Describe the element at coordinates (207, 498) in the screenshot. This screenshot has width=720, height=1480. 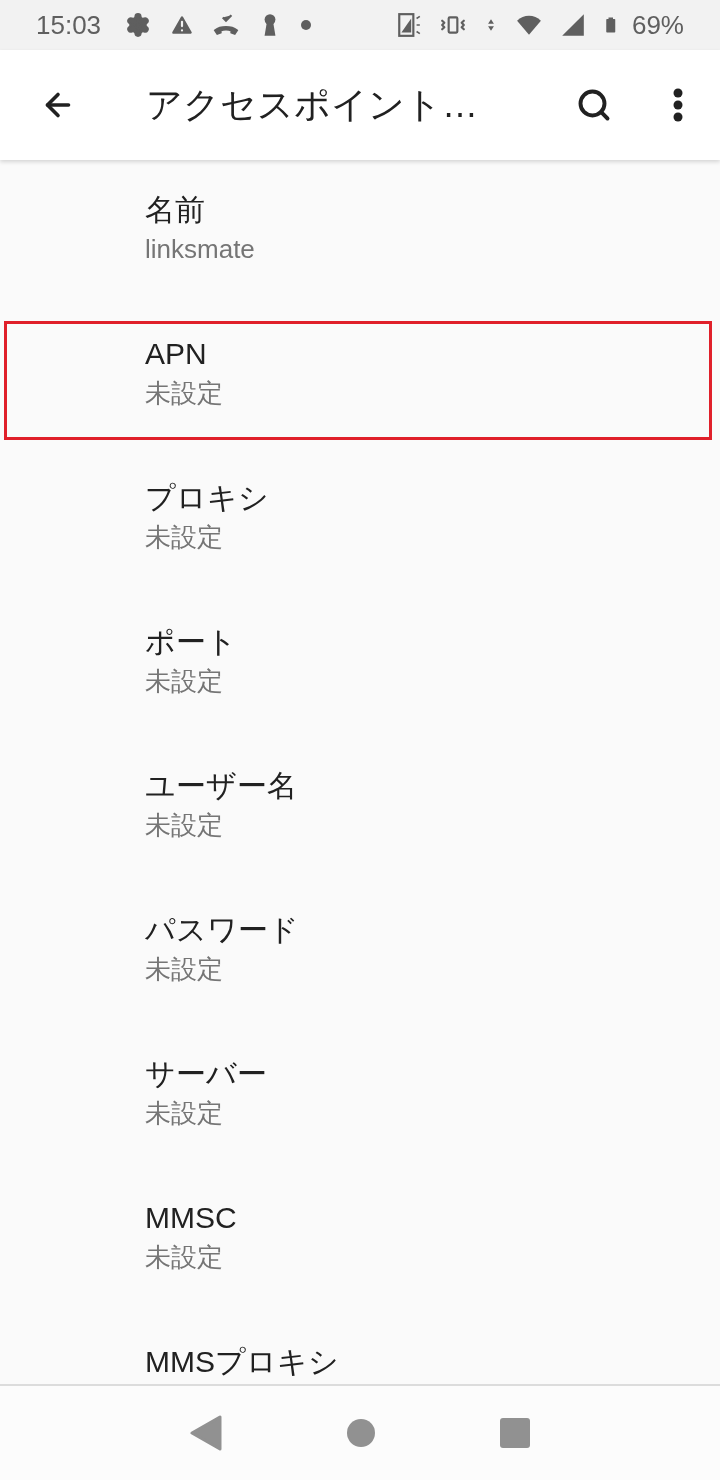
I see `setting-title: プロキシ` at that location.